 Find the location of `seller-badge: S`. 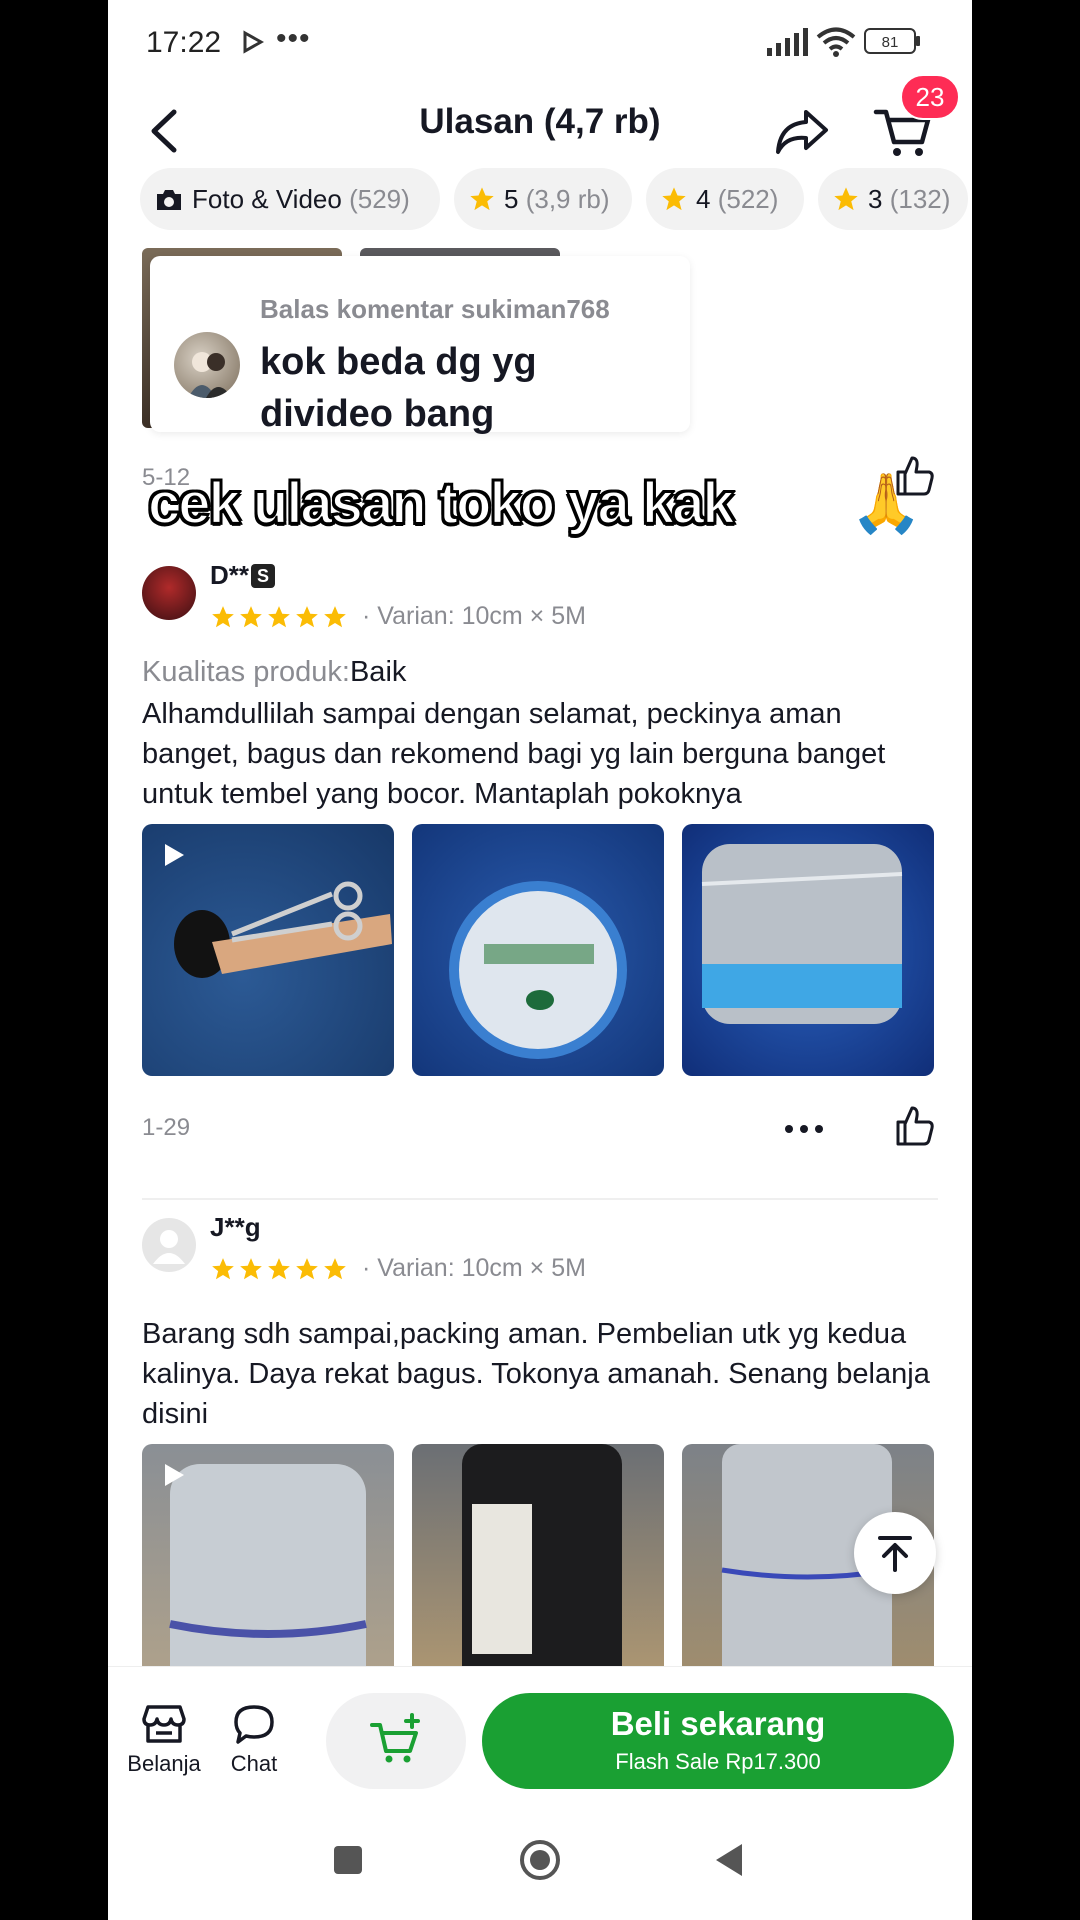

seller-badge: S is located at coordinates (263, 576).